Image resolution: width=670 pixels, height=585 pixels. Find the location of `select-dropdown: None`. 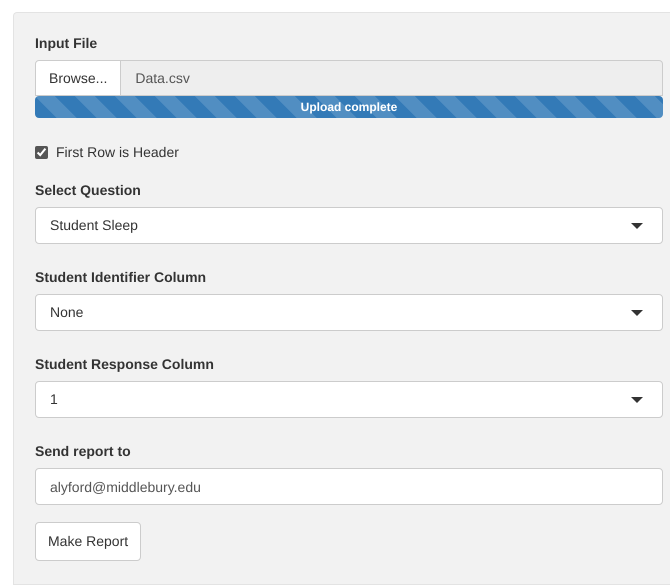

select-dropdown: None is located at coordinates (349, 312).